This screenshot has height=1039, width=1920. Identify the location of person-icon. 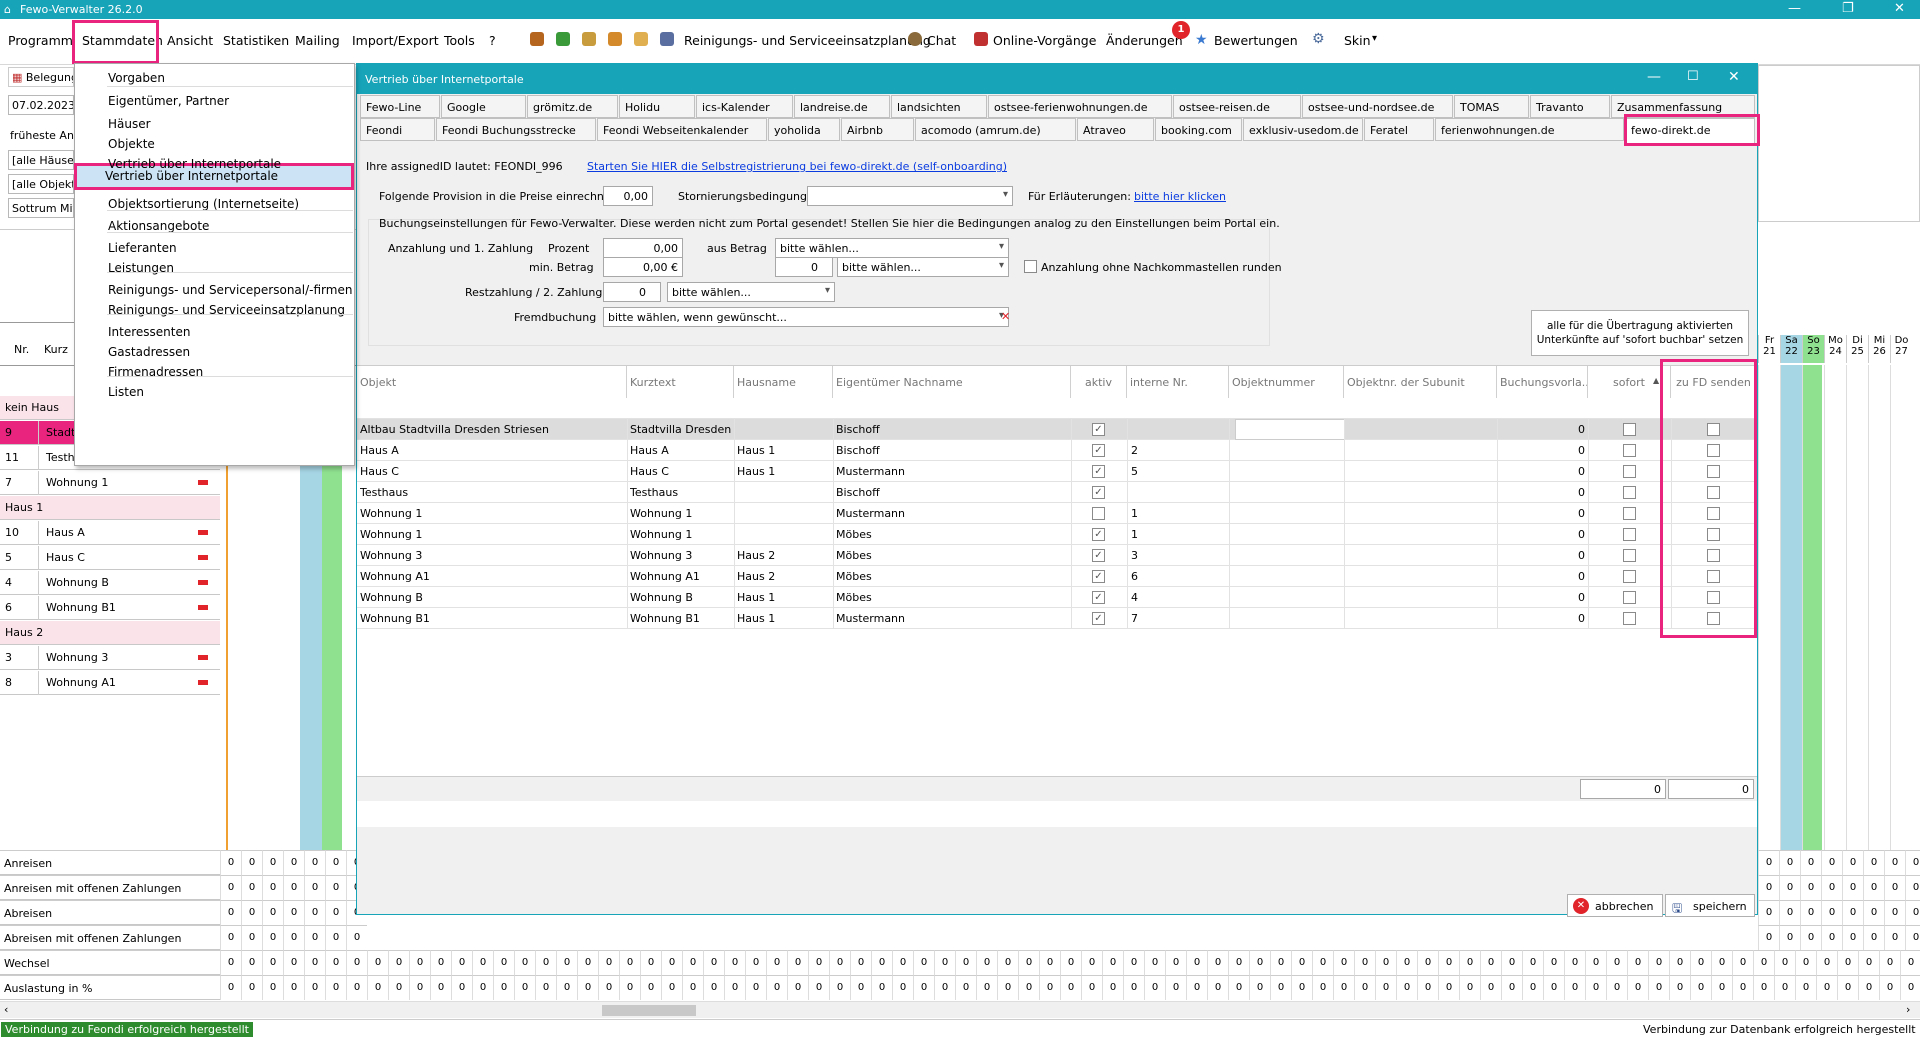
(537, 39).